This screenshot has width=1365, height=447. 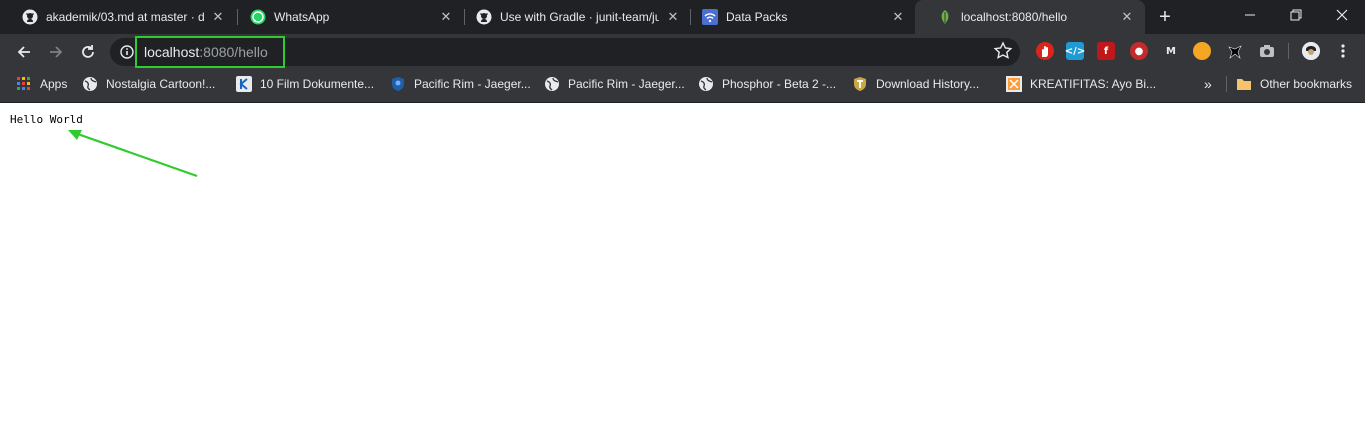 I want to click on restore-button, so click(x=1296, y=15).